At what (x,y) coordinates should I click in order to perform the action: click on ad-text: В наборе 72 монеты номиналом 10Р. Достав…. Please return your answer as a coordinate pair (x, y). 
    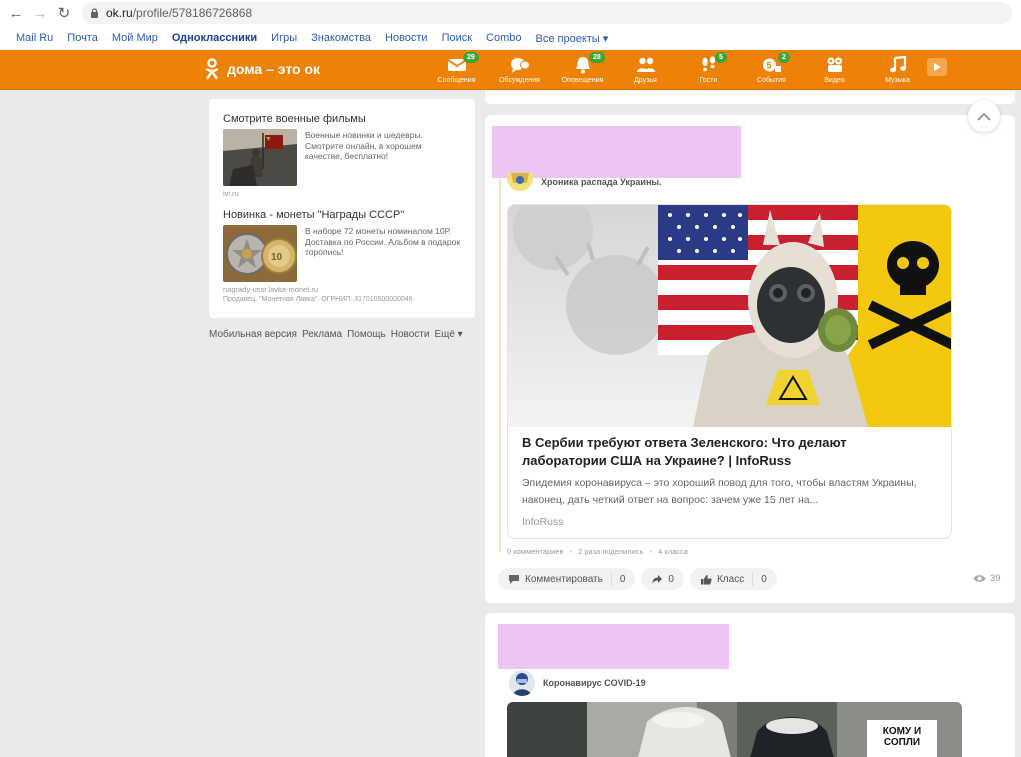
    Looking at the image, I should click on (383, 254).